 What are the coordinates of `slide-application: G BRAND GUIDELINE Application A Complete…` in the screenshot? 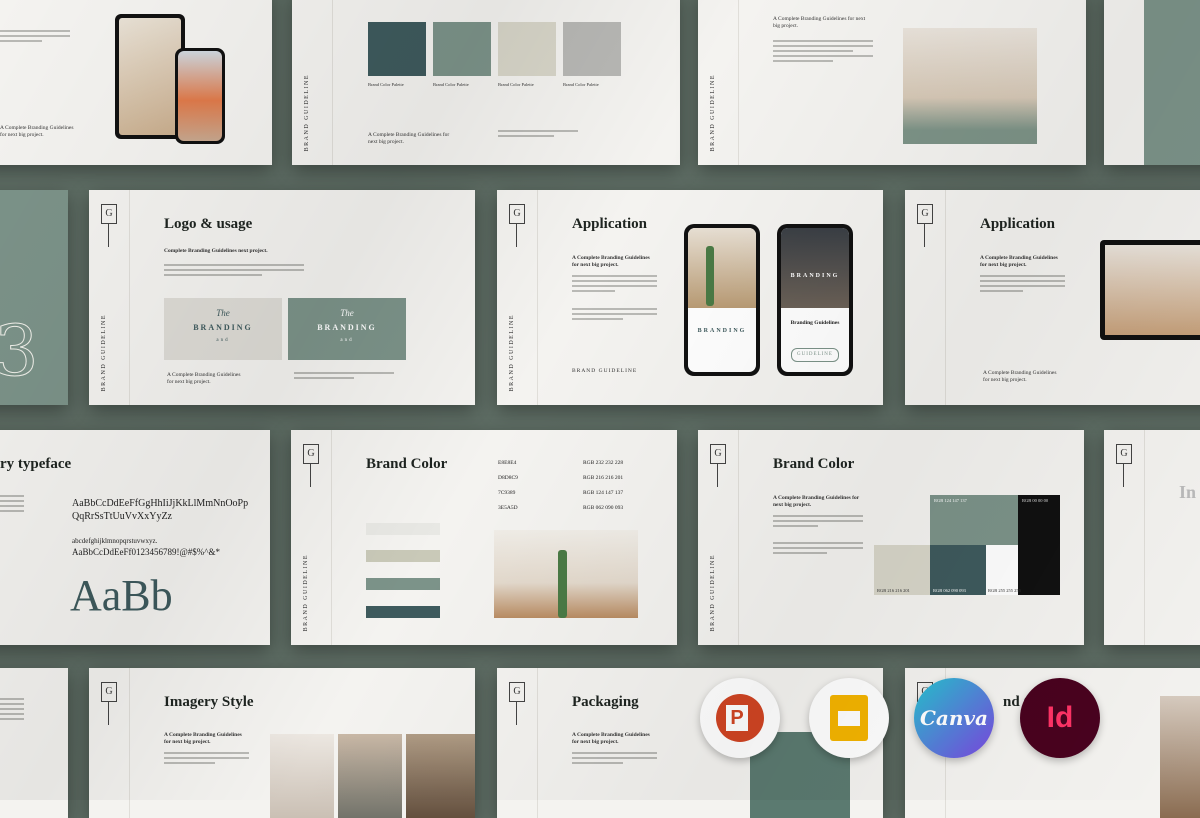 It's located at (690, 297).